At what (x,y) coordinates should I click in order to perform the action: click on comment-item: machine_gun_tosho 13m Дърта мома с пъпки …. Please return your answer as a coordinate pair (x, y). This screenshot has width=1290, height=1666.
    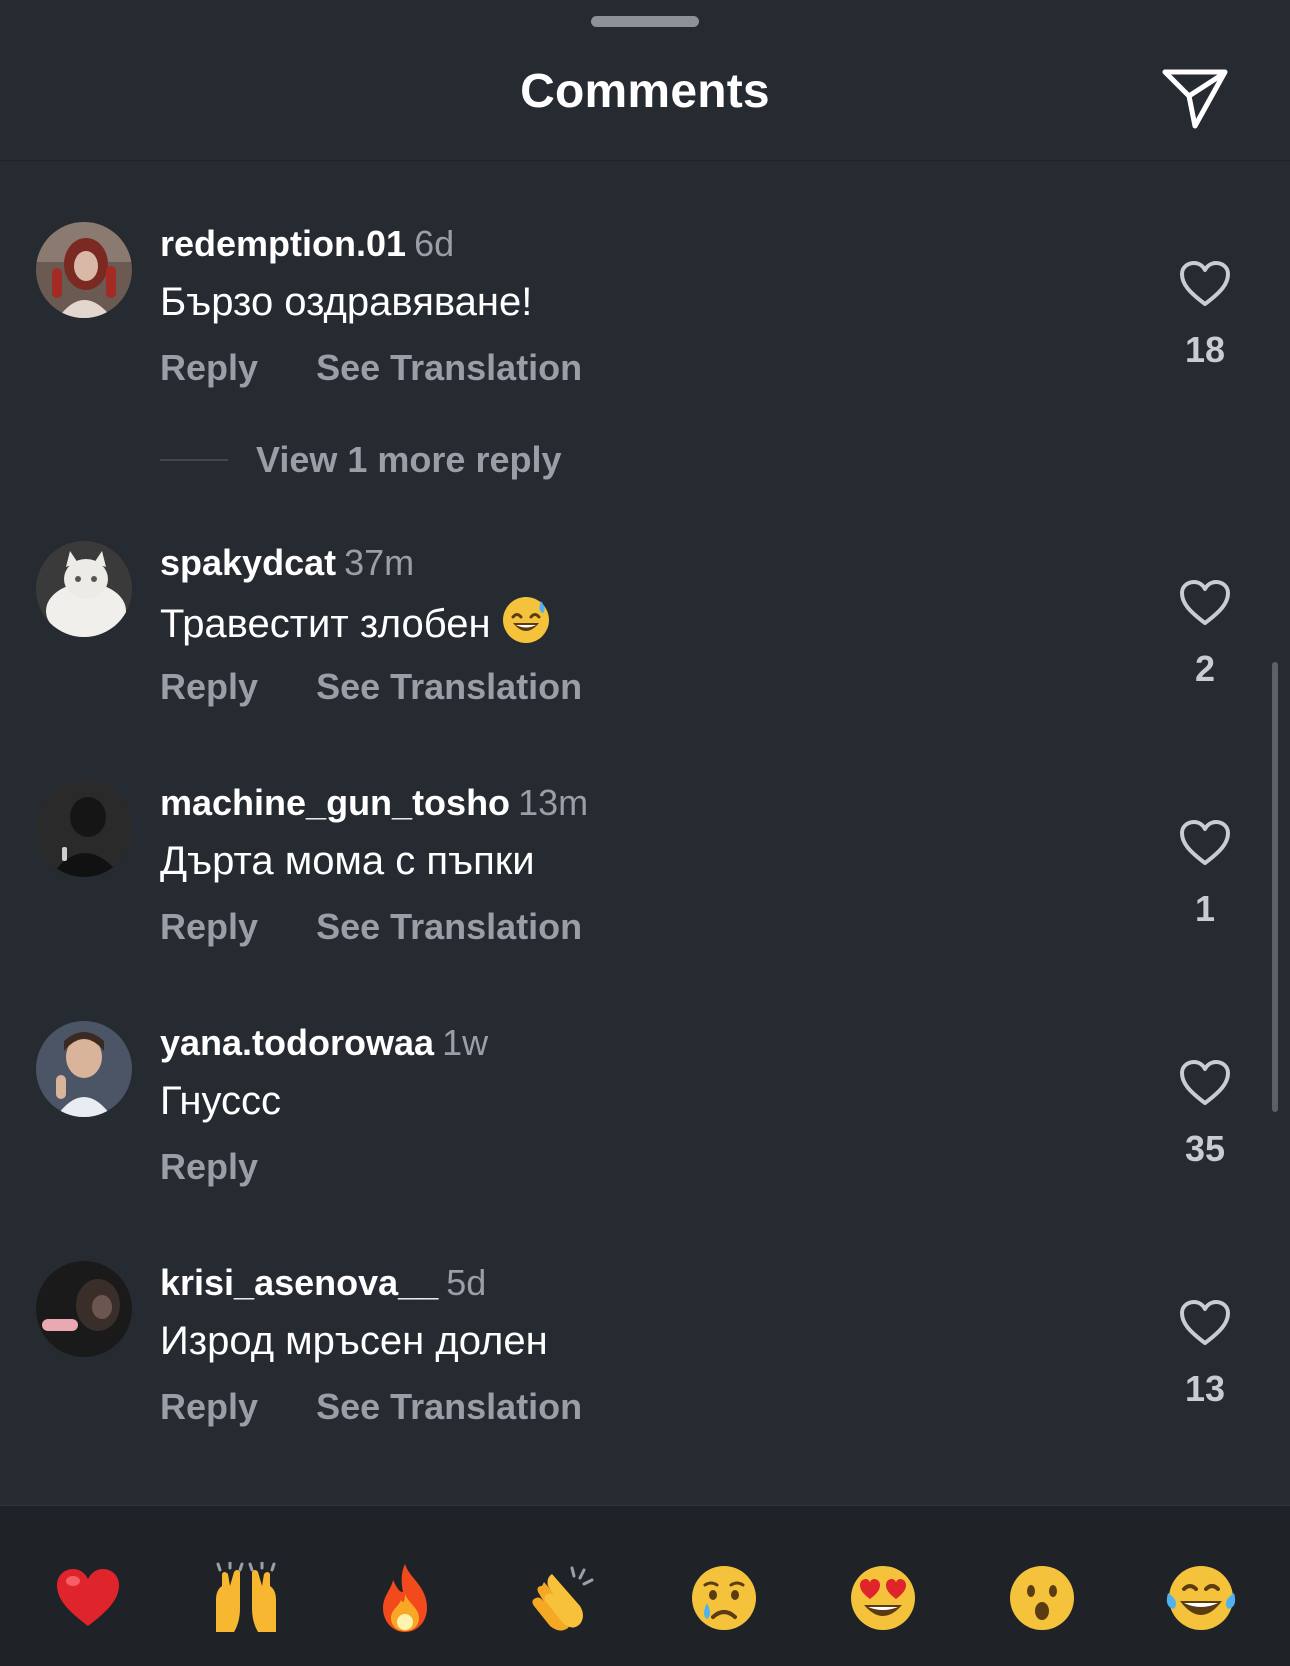
    Looking at the image, I should click on (645, 833).